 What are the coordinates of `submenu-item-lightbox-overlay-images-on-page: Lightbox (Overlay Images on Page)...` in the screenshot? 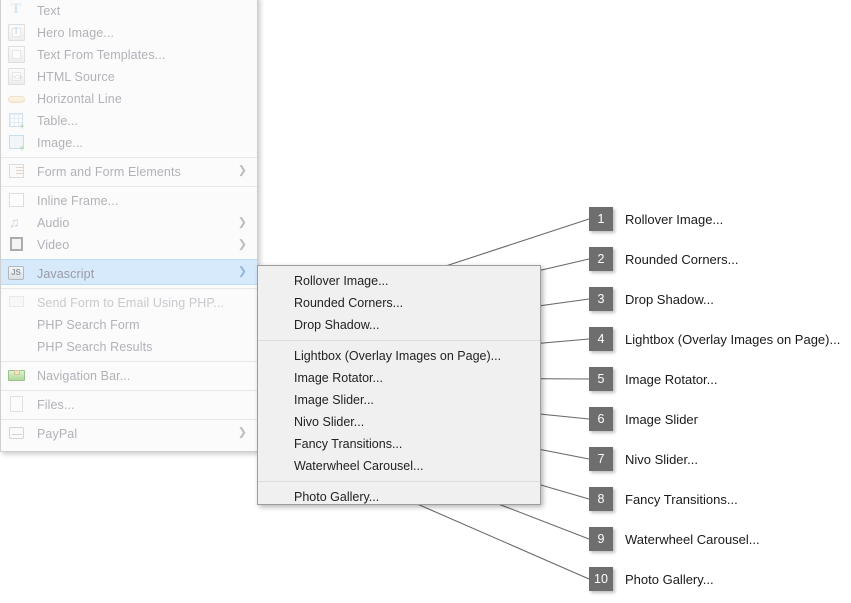 It's located at (399, 353).